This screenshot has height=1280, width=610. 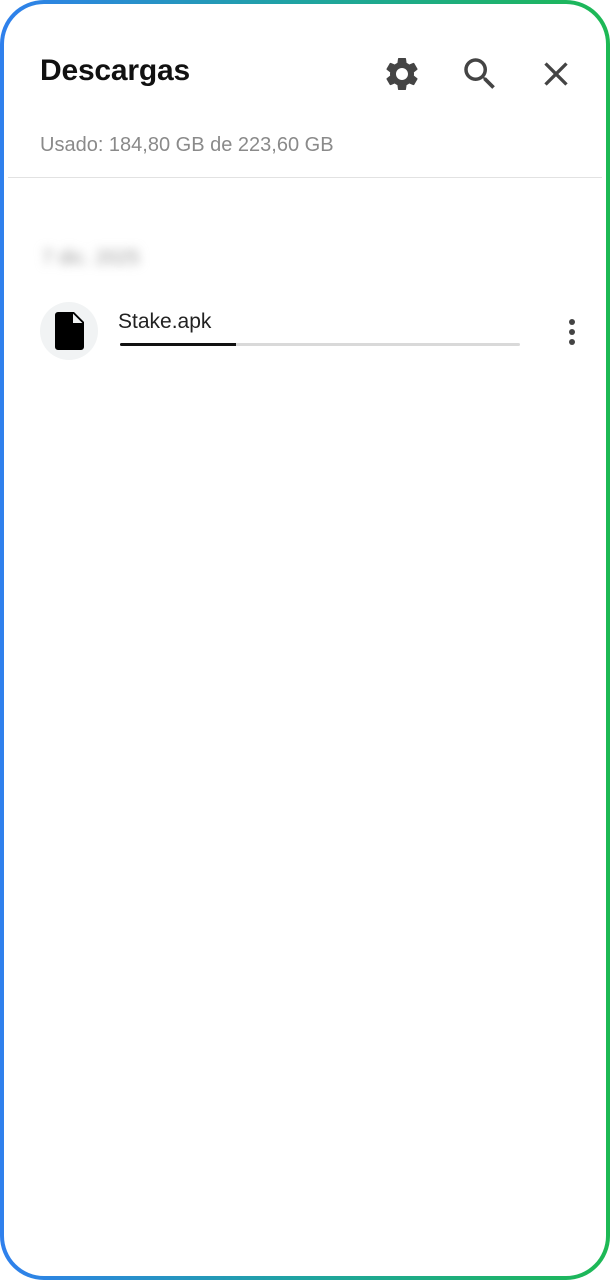 I want to click on close-icon, so click(x=556, y=74).